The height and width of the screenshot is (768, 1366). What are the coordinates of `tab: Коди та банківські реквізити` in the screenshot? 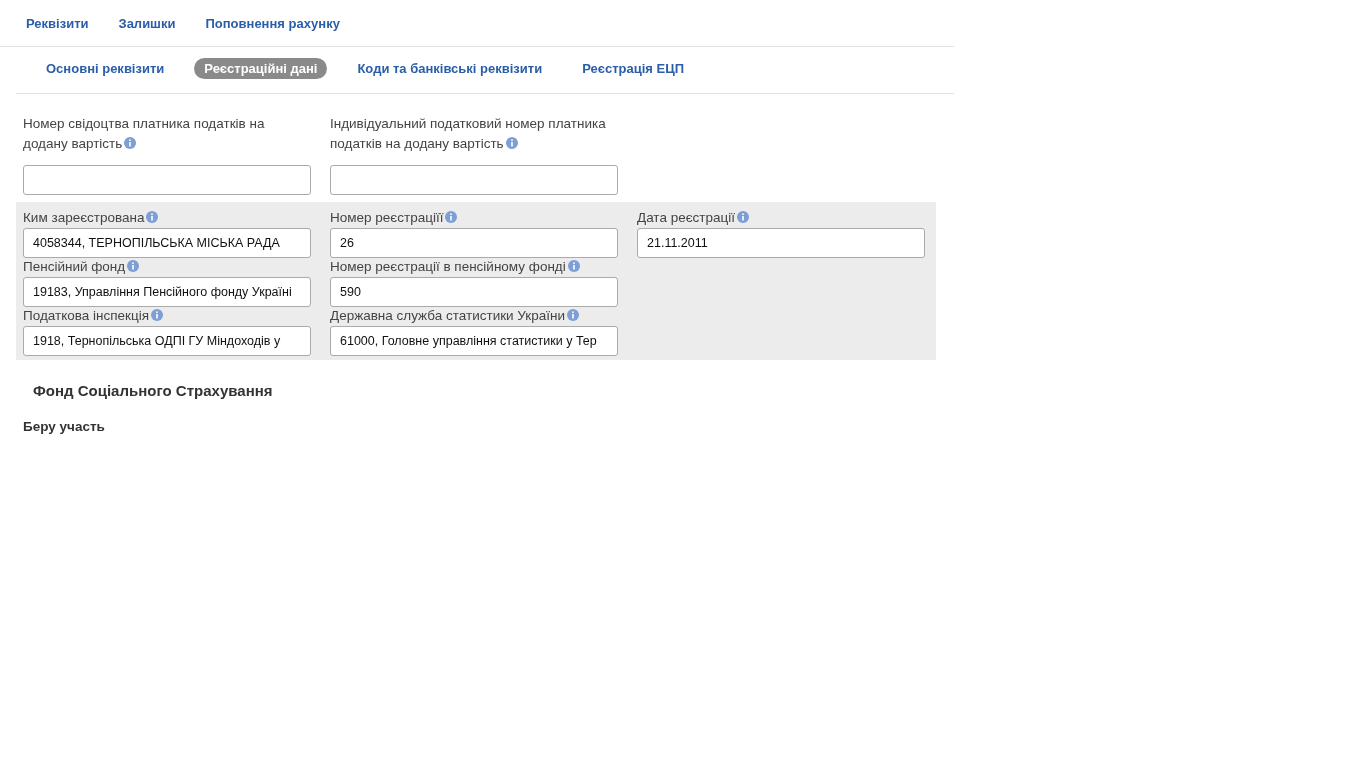 It's located at (450, 68).